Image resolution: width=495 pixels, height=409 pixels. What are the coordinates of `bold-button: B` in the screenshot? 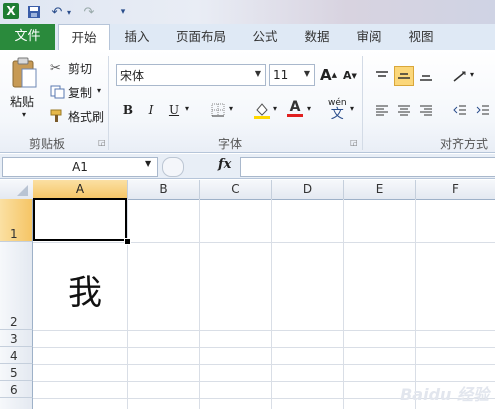 It's located at (128, 110).